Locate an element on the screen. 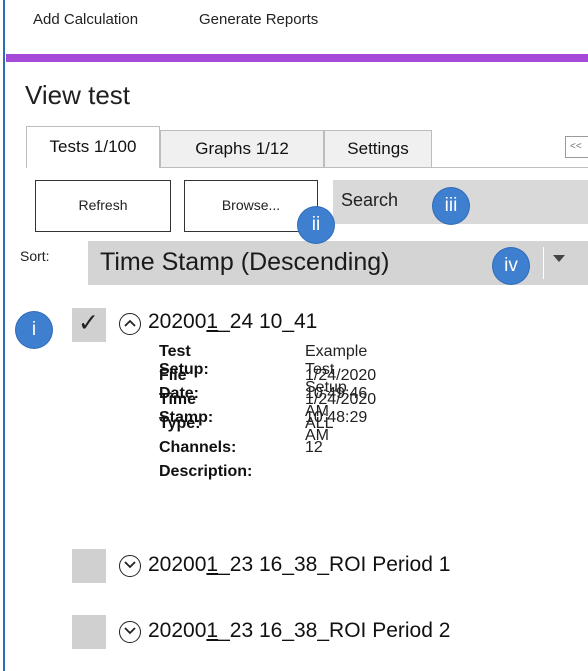  collapse-panel-button: << is located at coordinates (576, 147).